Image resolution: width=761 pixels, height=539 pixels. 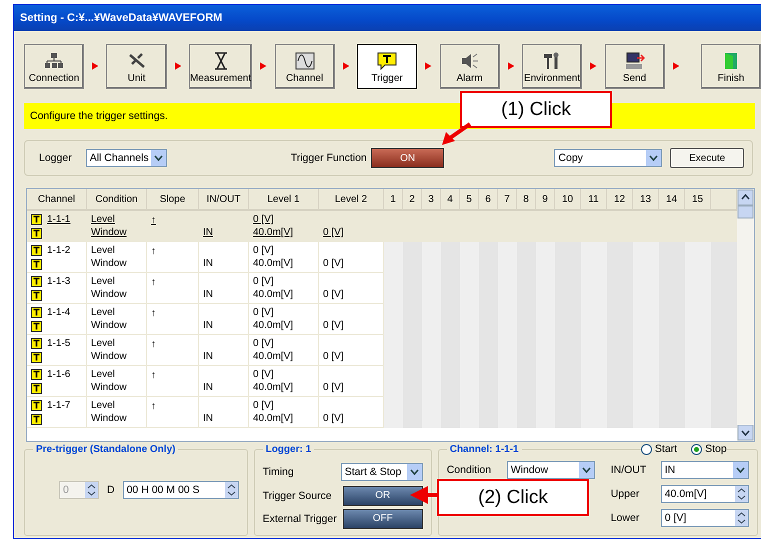 What do you see at coordinates (387, 66) in the screenshot?
I see `step-button: Trigger` at bounding box center [387, 66].